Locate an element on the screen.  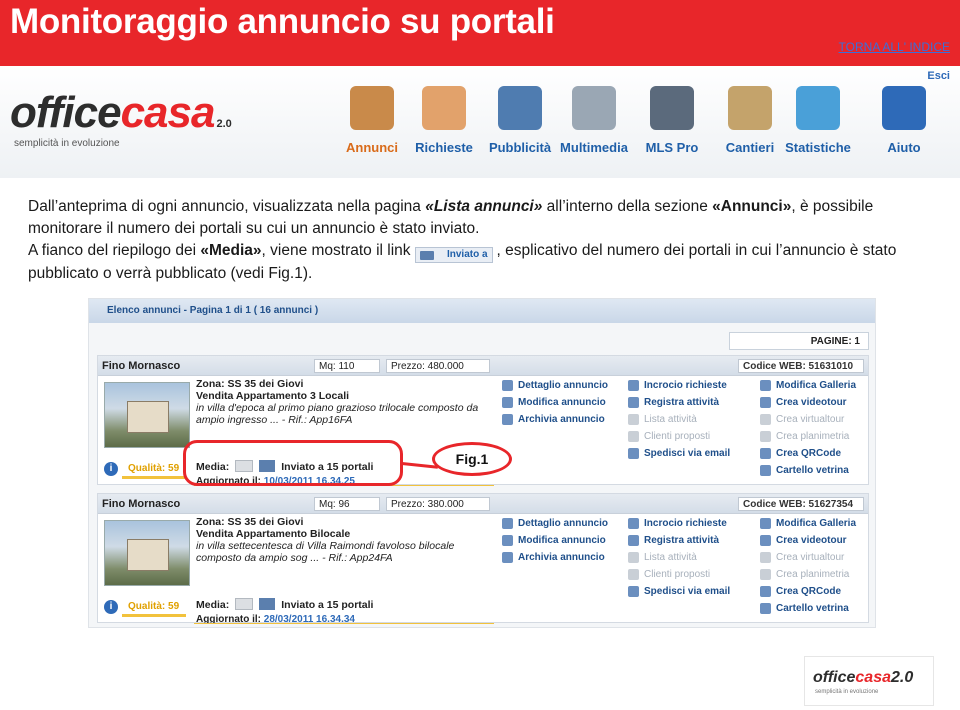
listing-price: Prezzo: 480.000 is located at coordinates (438, 366).